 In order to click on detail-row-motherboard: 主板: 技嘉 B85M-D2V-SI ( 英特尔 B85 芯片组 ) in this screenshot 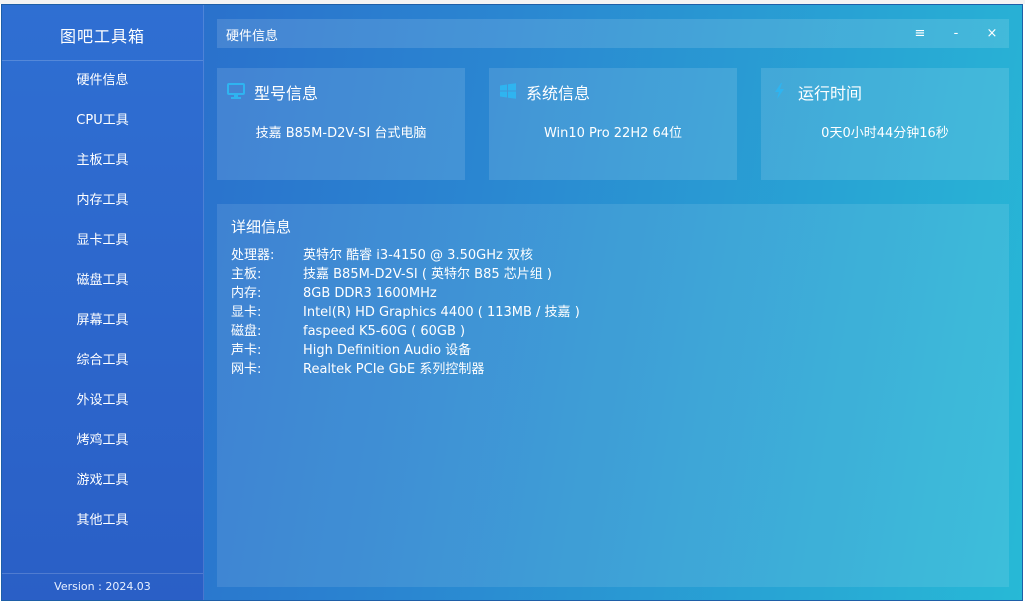, I will do `click(405, 274)`.